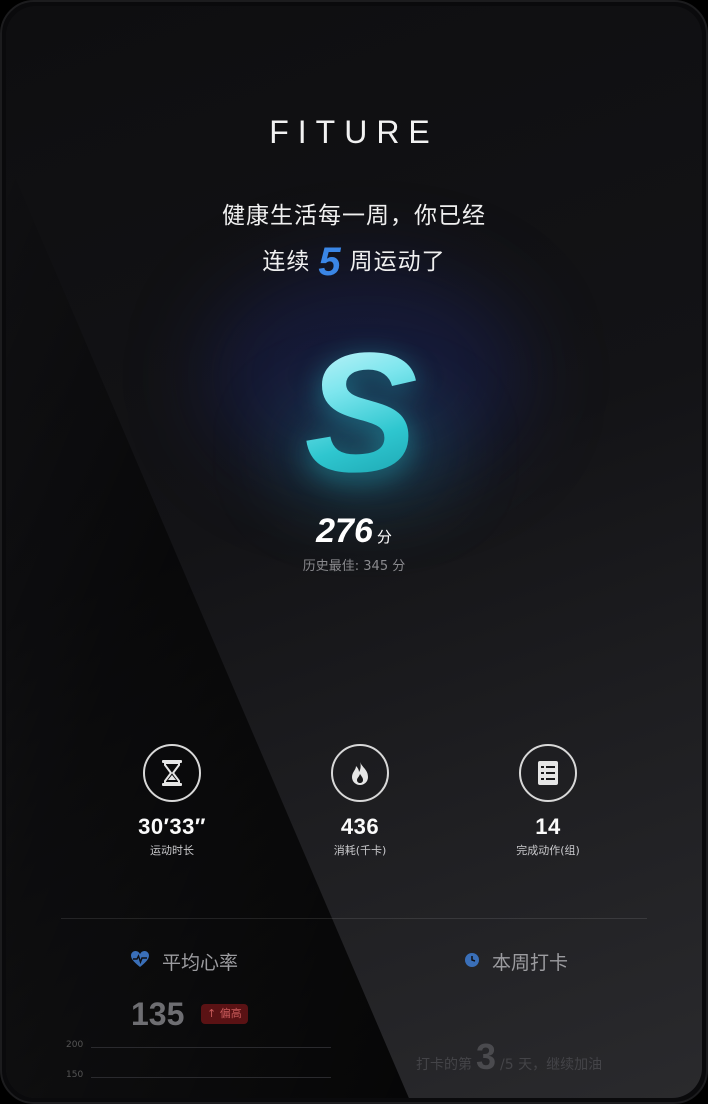  What do you see at coordinates (384, 537) in the screenshot?
I see `score-unit: 分` at bounding box center [384, 537].